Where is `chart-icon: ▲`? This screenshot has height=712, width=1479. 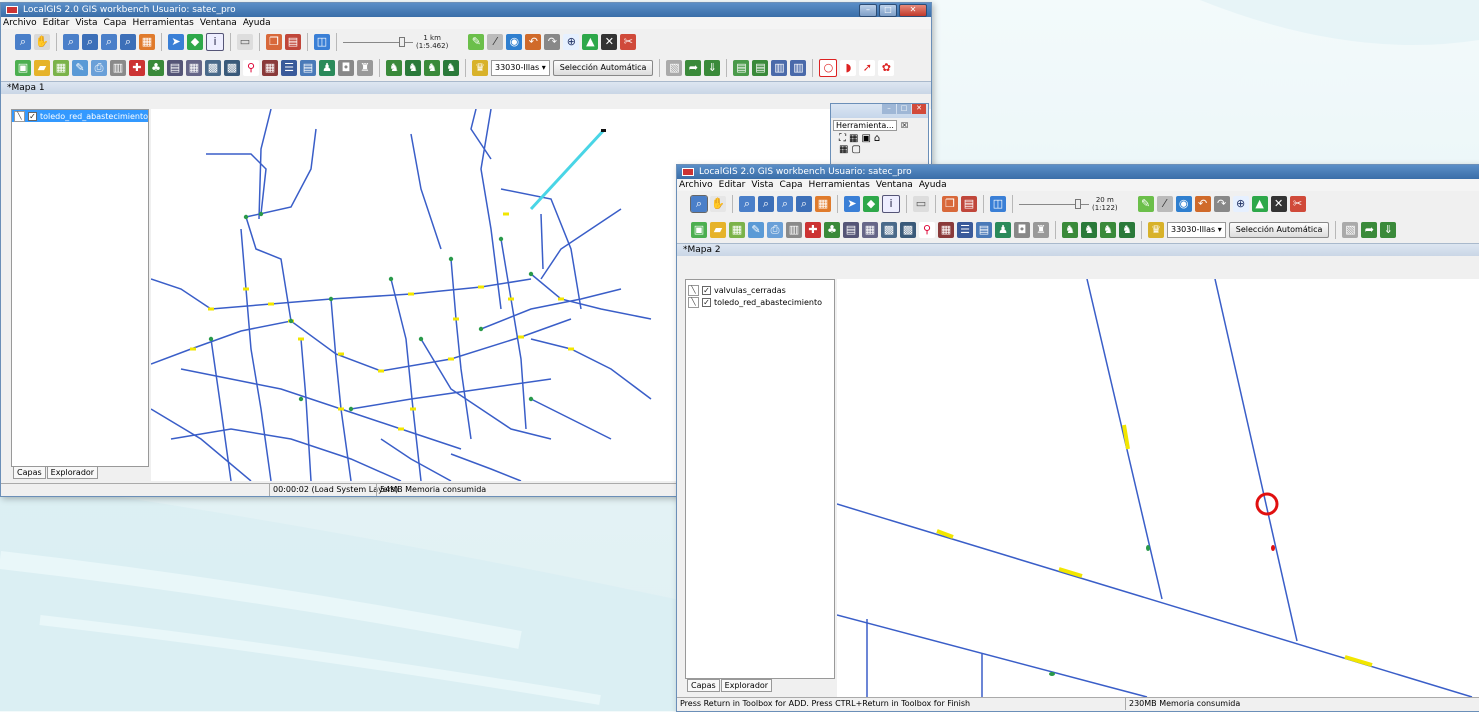
chart-icon: ▲ is located at coordinates (590, 42).